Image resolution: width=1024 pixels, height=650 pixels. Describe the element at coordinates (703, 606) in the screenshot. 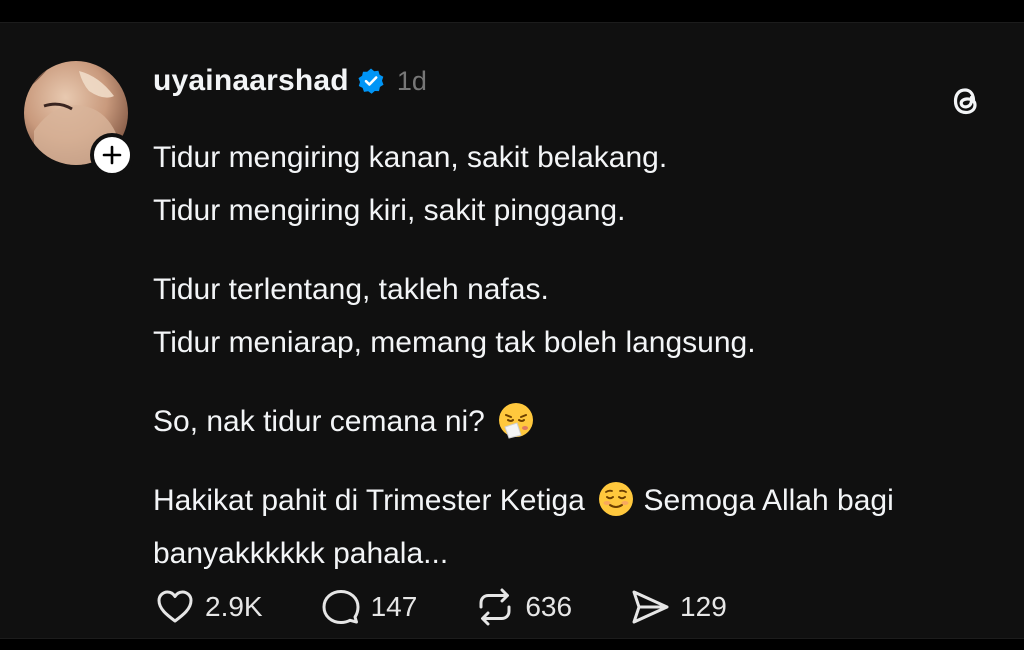

I see `share-count: 129` at that location.